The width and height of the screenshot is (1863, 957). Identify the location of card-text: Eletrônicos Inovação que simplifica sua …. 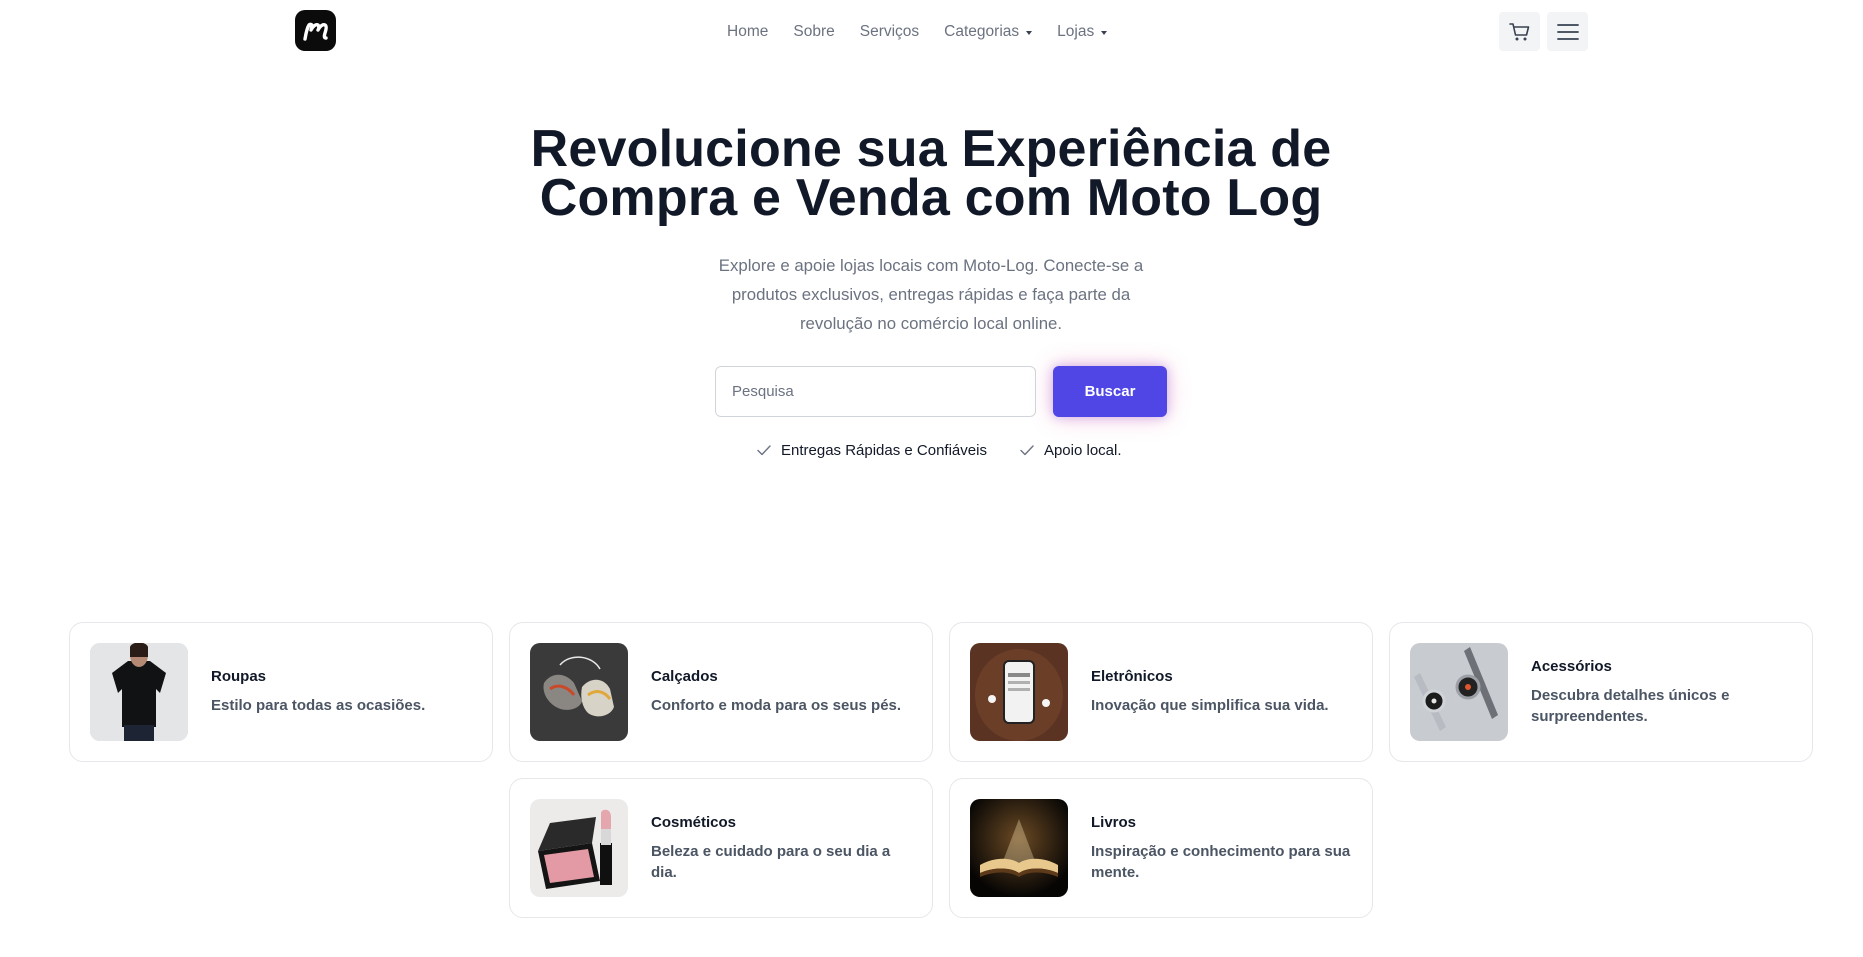
(1223, 692).